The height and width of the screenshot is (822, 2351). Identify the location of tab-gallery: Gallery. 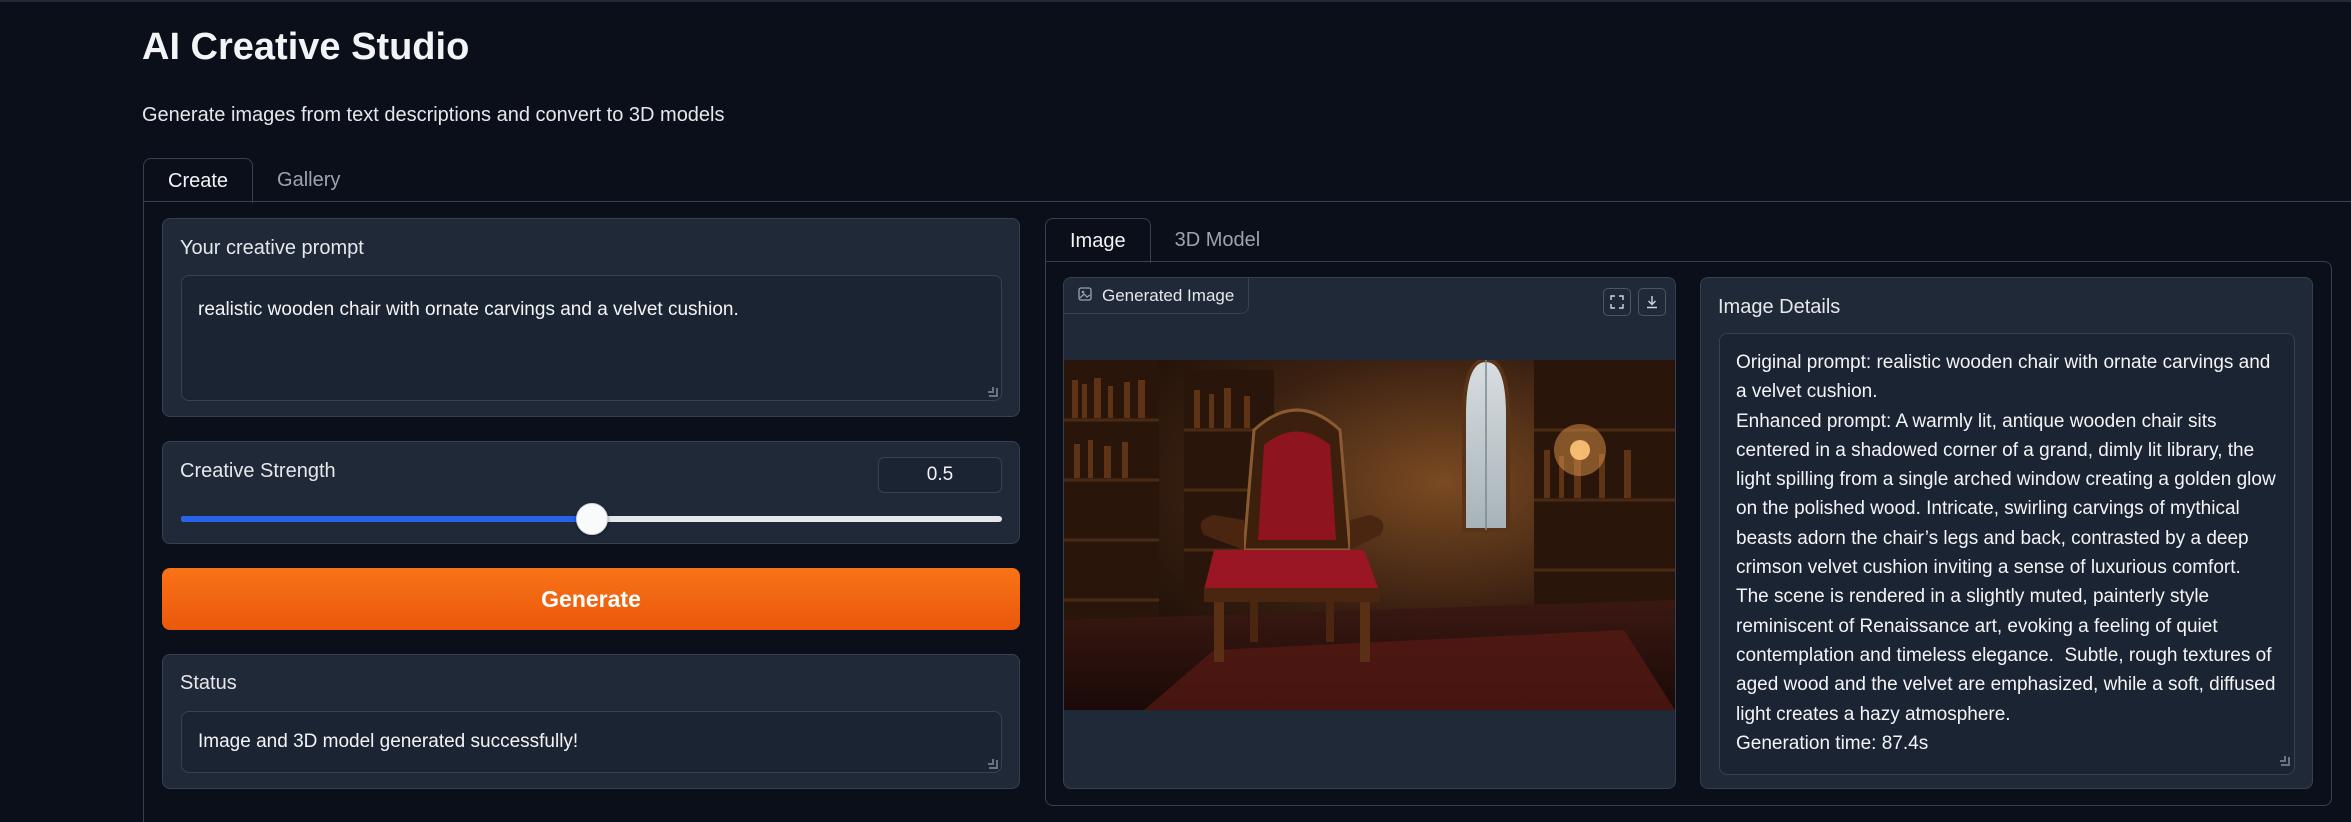
(308, 180).